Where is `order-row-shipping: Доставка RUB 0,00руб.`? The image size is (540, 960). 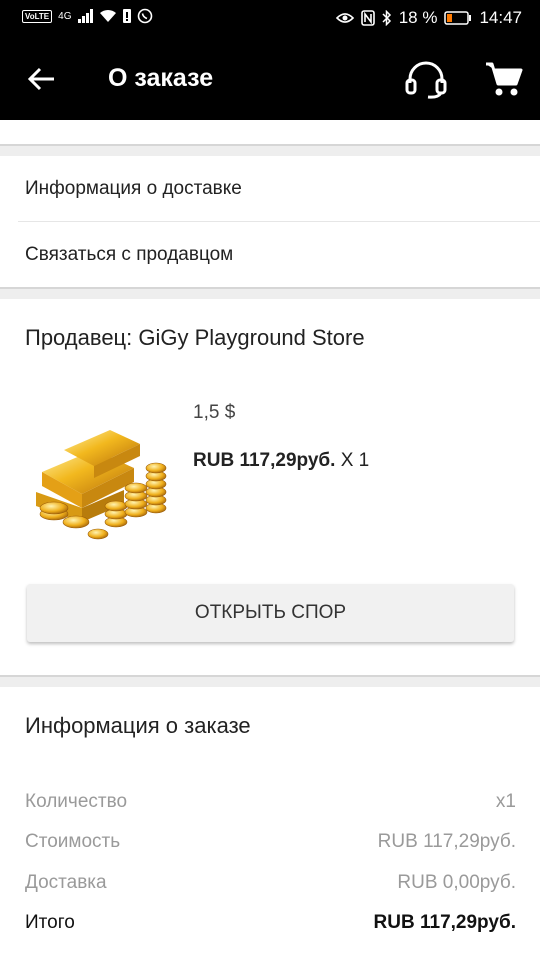 order-row-shipping: Доставка RUB 0,00руб. is located at coordinates (270, 885).